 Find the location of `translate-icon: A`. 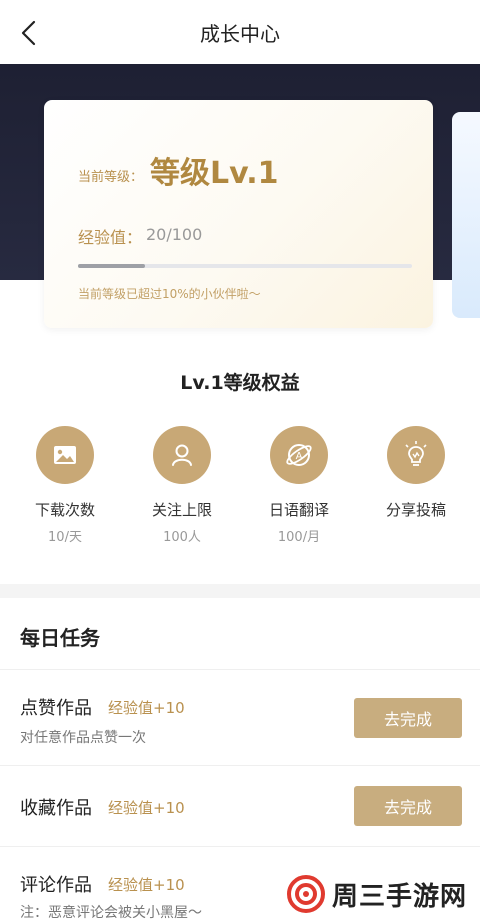

translate-icon: A is located at coordinates (299, 455).